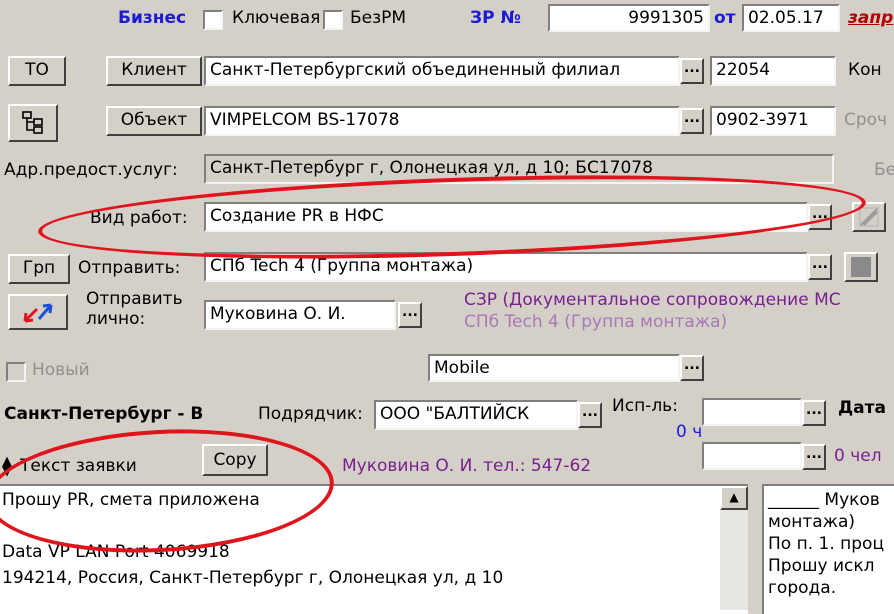  Describe the element at coordinates (870, 18) in the screenshot. I see `zapros-link: запр` at that location.